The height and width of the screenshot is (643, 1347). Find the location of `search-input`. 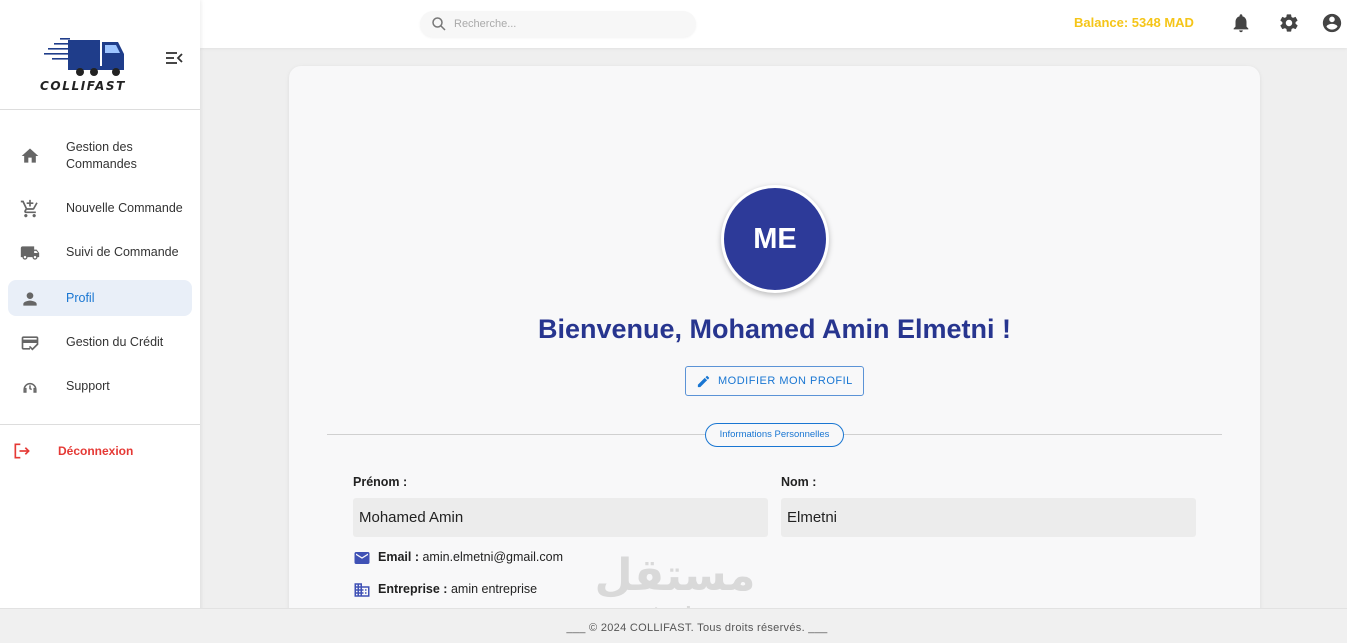

search-input is located at coordinates (569, 24).